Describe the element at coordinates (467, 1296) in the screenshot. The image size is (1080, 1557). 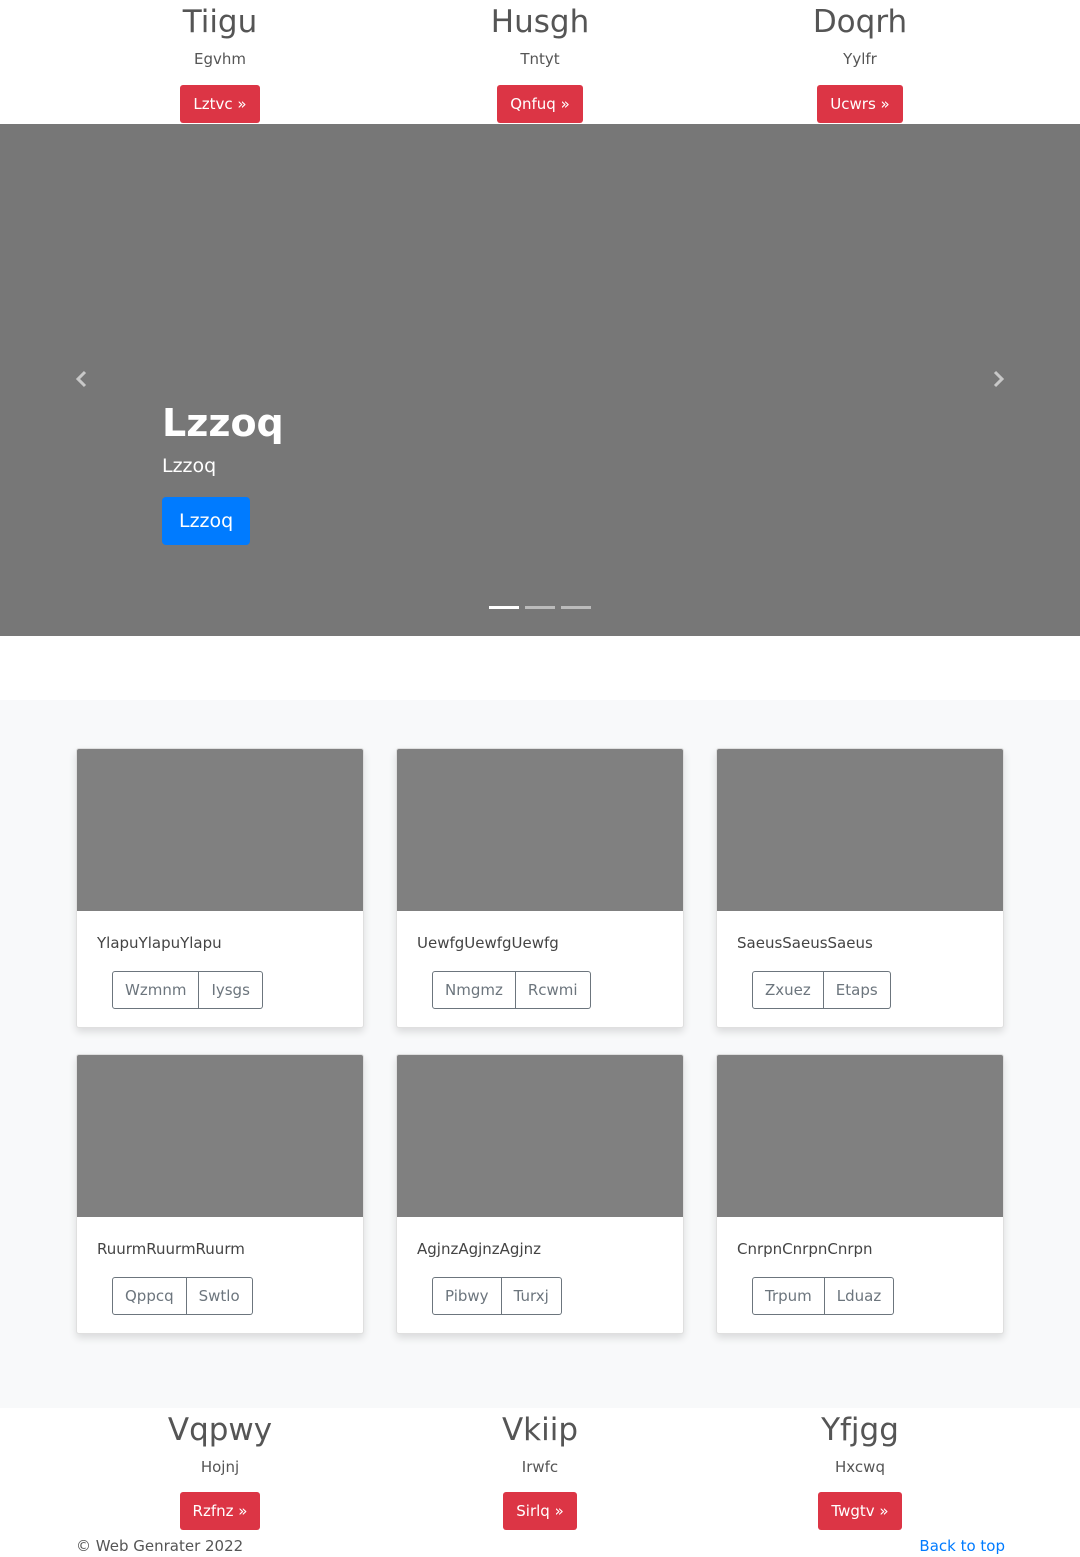
I see `card-button: Pibwy` at that location.